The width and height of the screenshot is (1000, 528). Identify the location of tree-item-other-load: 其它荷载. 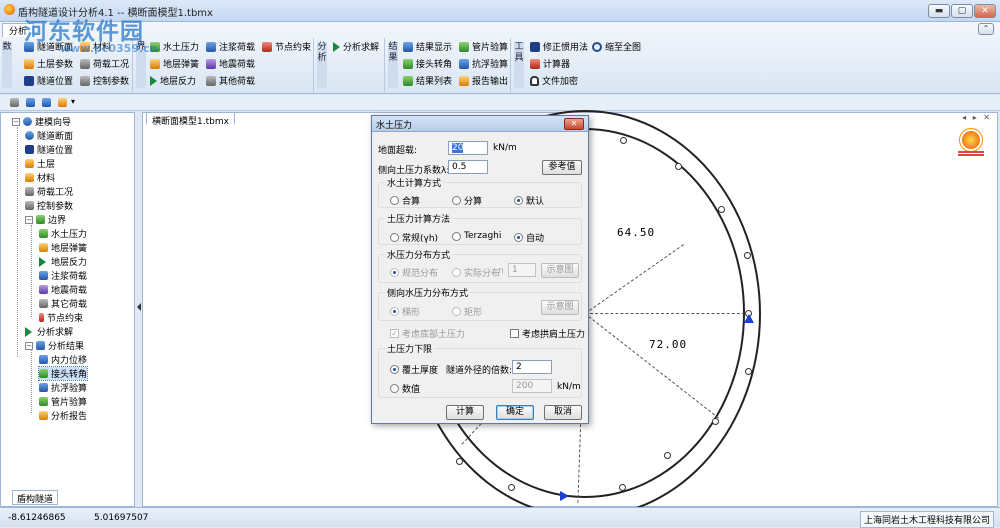
(63, 303).